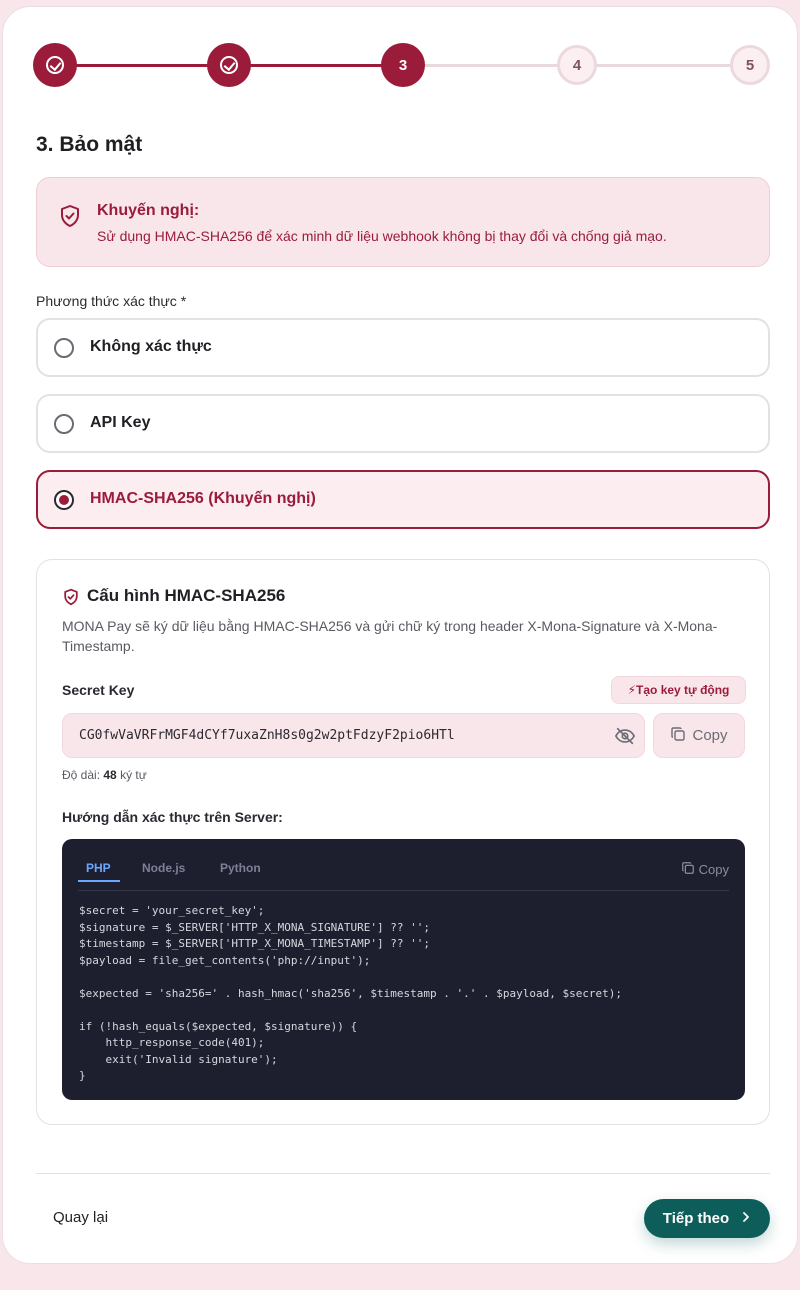 Image resolution: width=800 pixels, height=1290 pixels. What do you see at coordinates (172, 817) in the screenshot?
I see `server-guide-title: Hướng dẫn xác thực trên Server:` at bounding box center [172, 817].